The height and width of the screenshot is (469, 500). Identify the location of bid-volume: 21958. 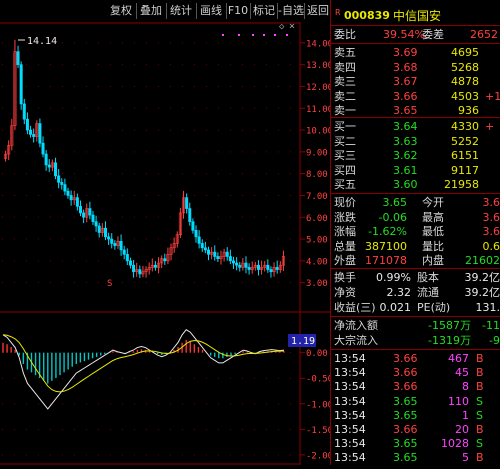
(461, 184).